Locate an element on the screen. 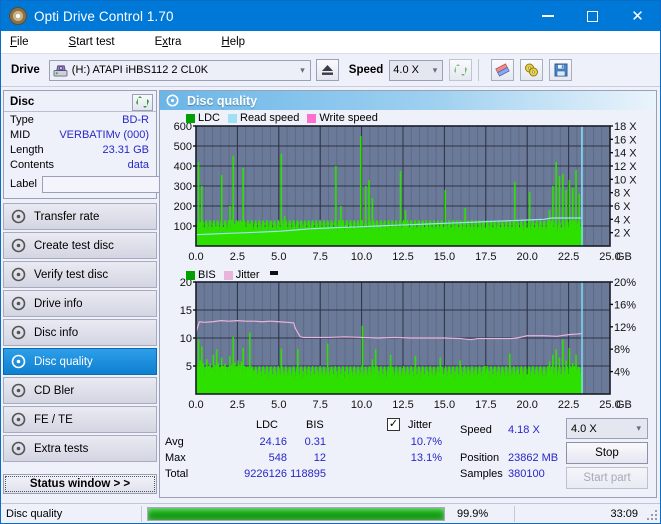 The height and width of the screenshot is (524, 661). disc-contents-key: Contents is located at coordinates (32, 164).